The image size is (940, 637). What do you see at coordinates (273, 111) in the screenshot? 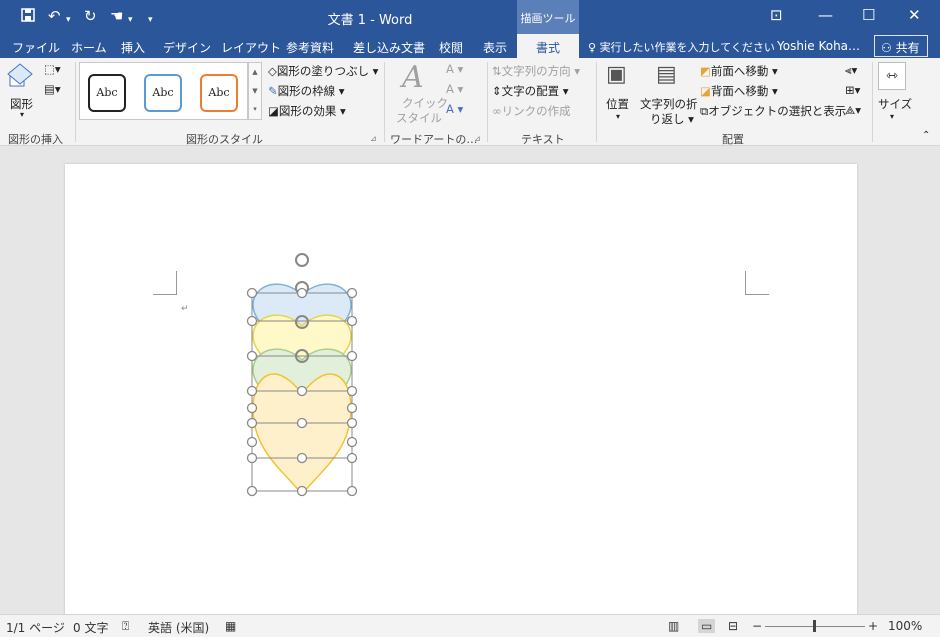
I see `shape-effects-icon: ◪` at bounding box center [273, 111].